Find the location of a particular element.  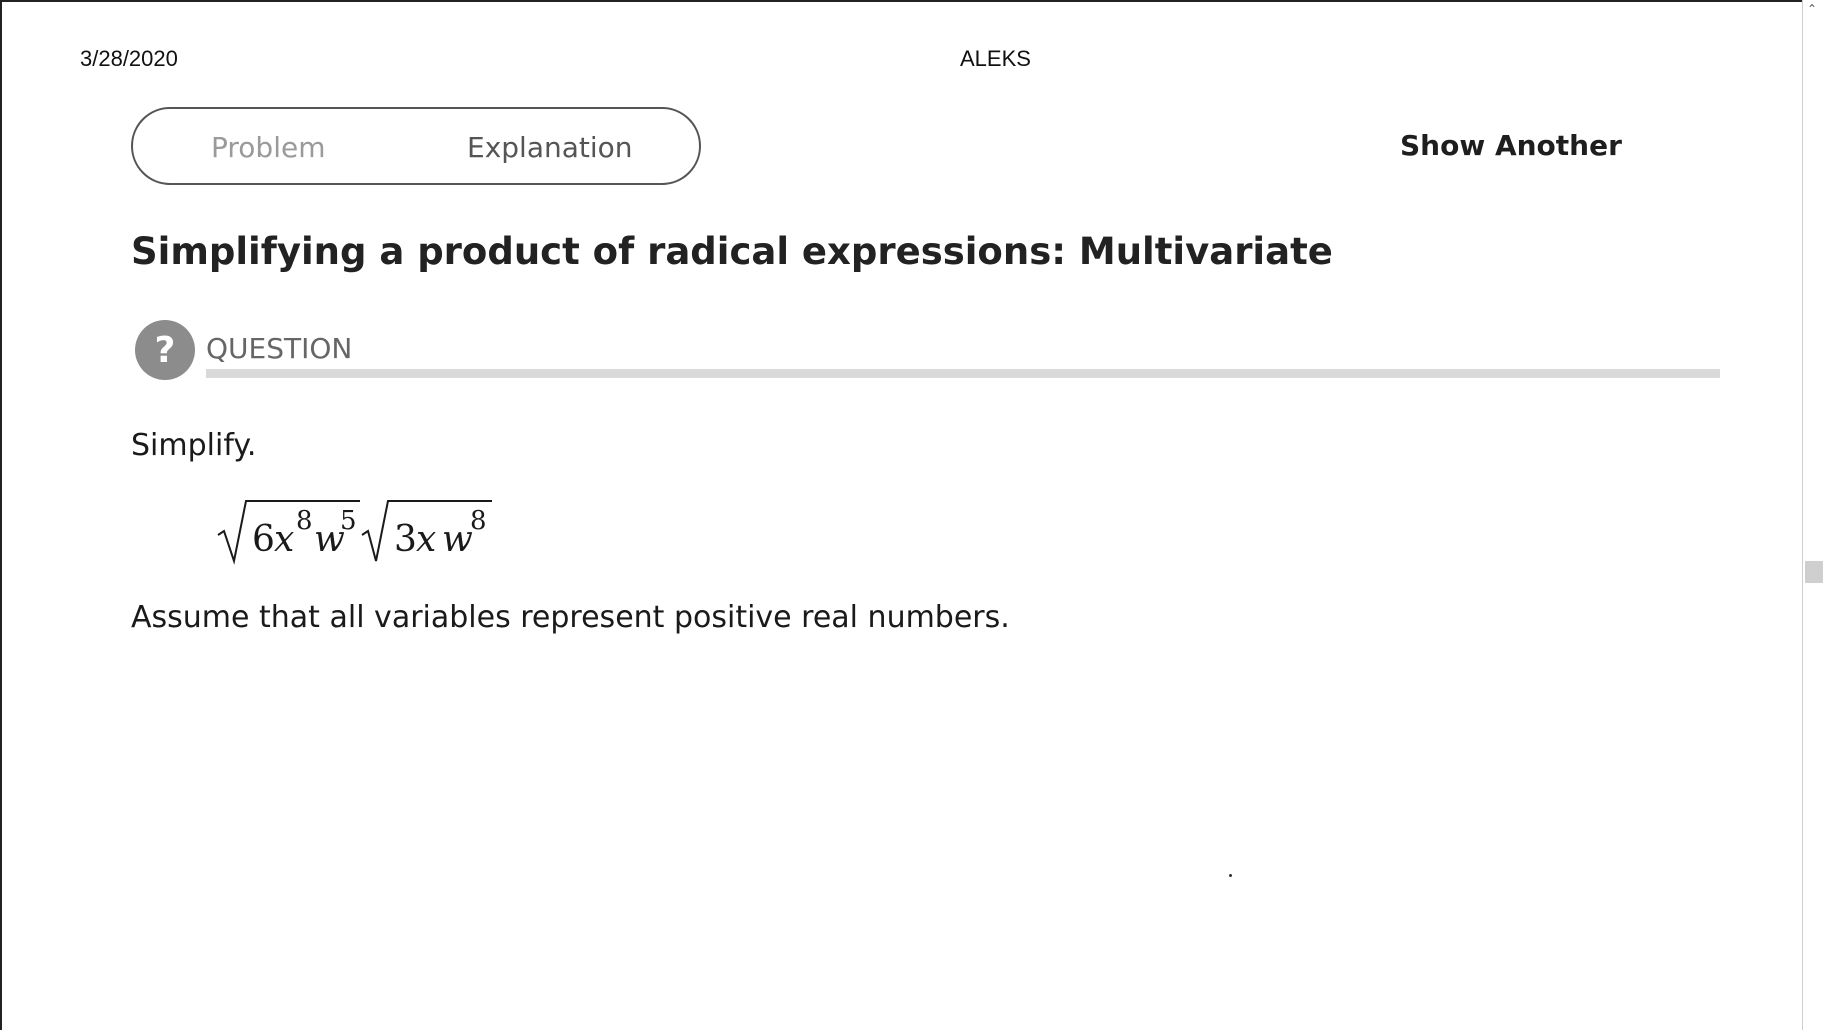

radical-expression: 6 x 8 w 5 3 x w 8 is located at coordinates (366, 530).